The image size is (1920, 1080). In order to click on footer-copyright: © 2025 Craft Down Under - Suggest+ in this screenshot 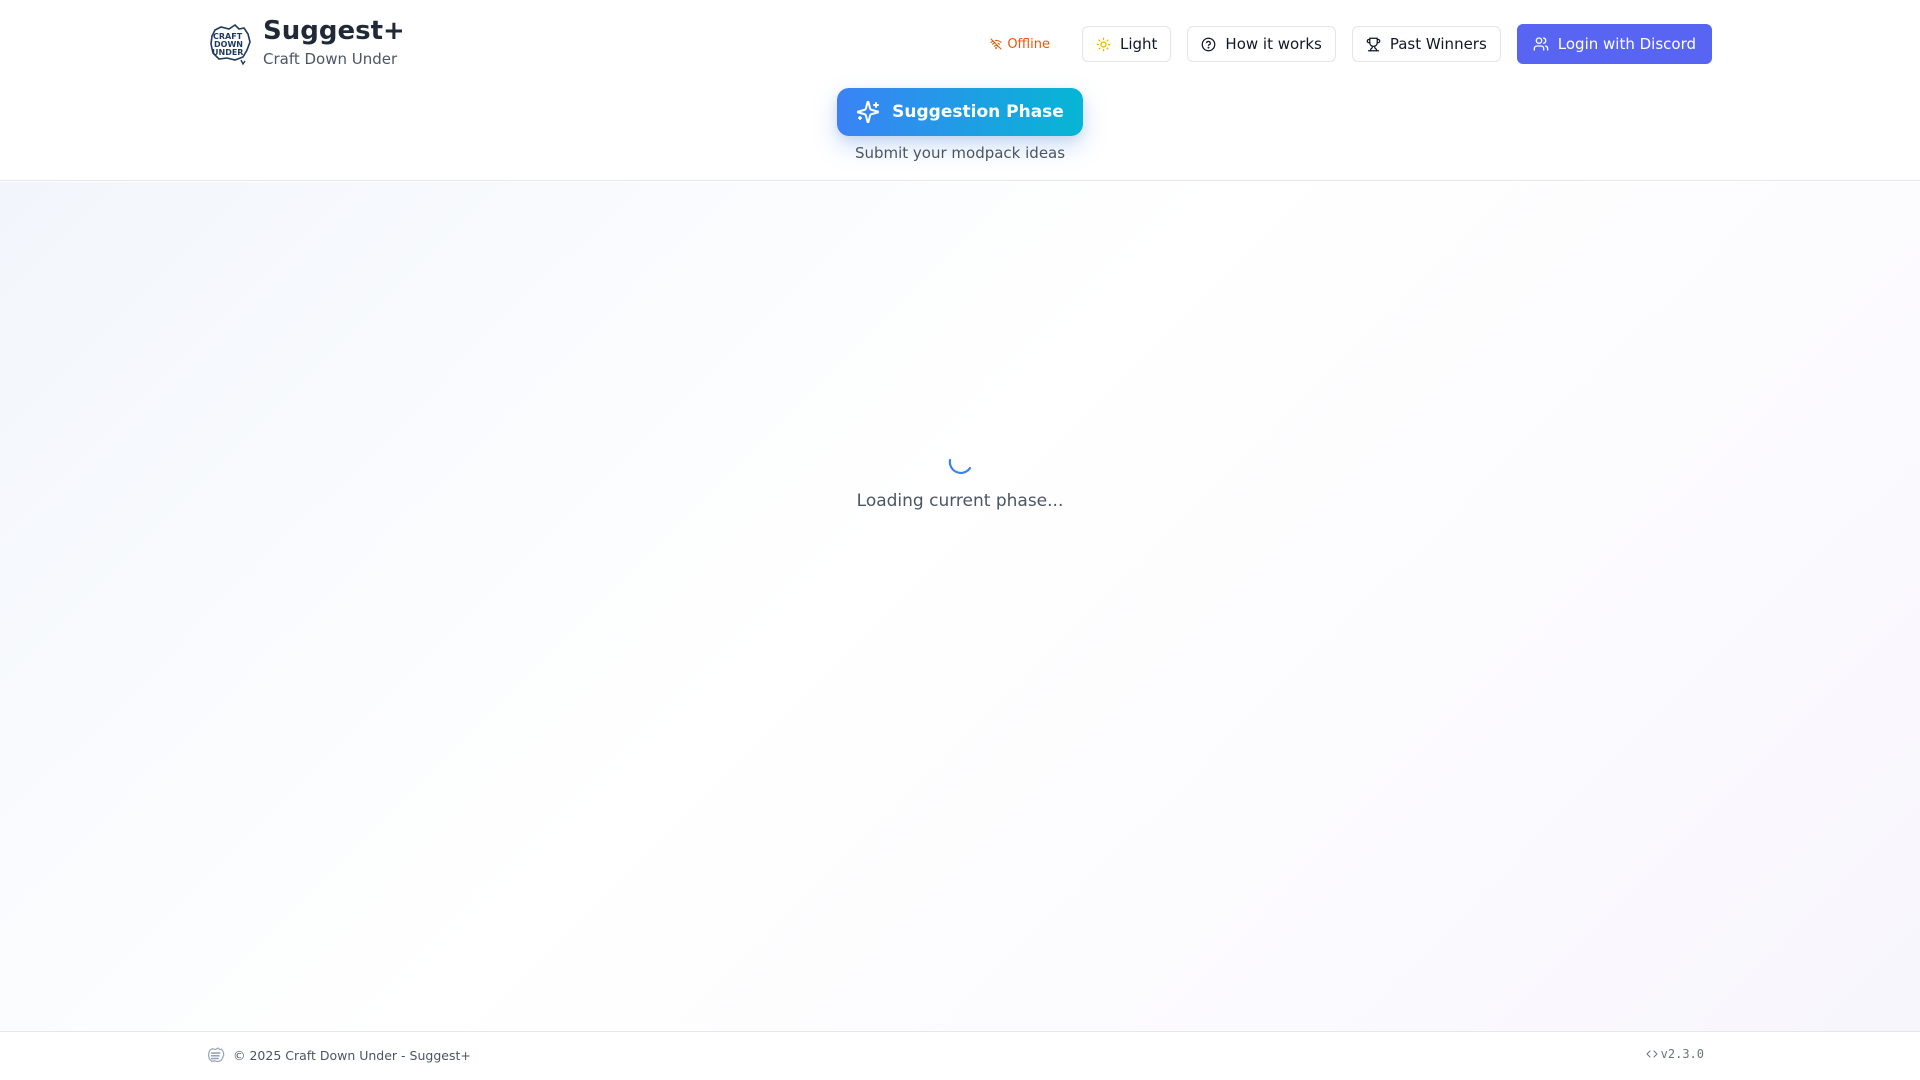, I will do `click(339, 1055)`.